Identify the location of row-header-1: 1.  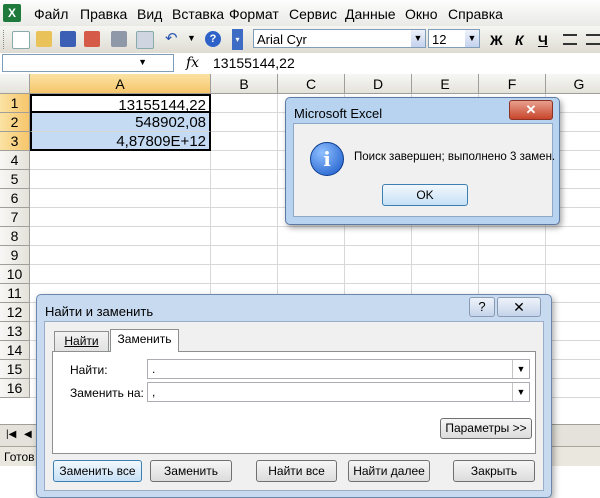
(15, 103).